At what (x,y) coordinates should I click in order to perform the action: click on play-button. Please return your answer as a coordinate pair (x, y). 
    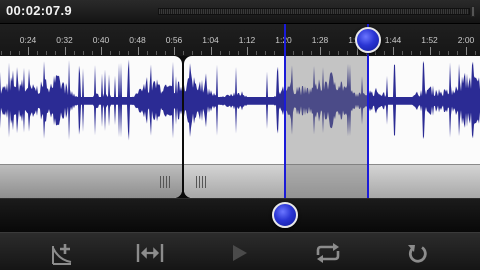
    Looking at the image, I should click on (239, 253).